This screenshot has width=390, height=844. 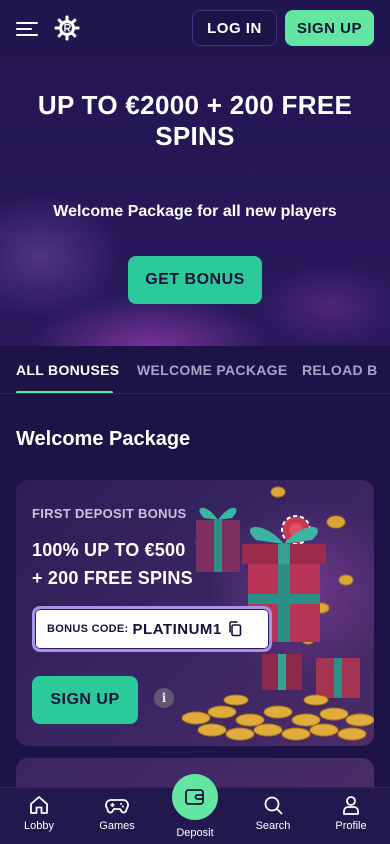 What do you see at coordinates (329, 28) in the screenshot?
I see `signup-button: SIGN UP` at bounding box center [329, 28].